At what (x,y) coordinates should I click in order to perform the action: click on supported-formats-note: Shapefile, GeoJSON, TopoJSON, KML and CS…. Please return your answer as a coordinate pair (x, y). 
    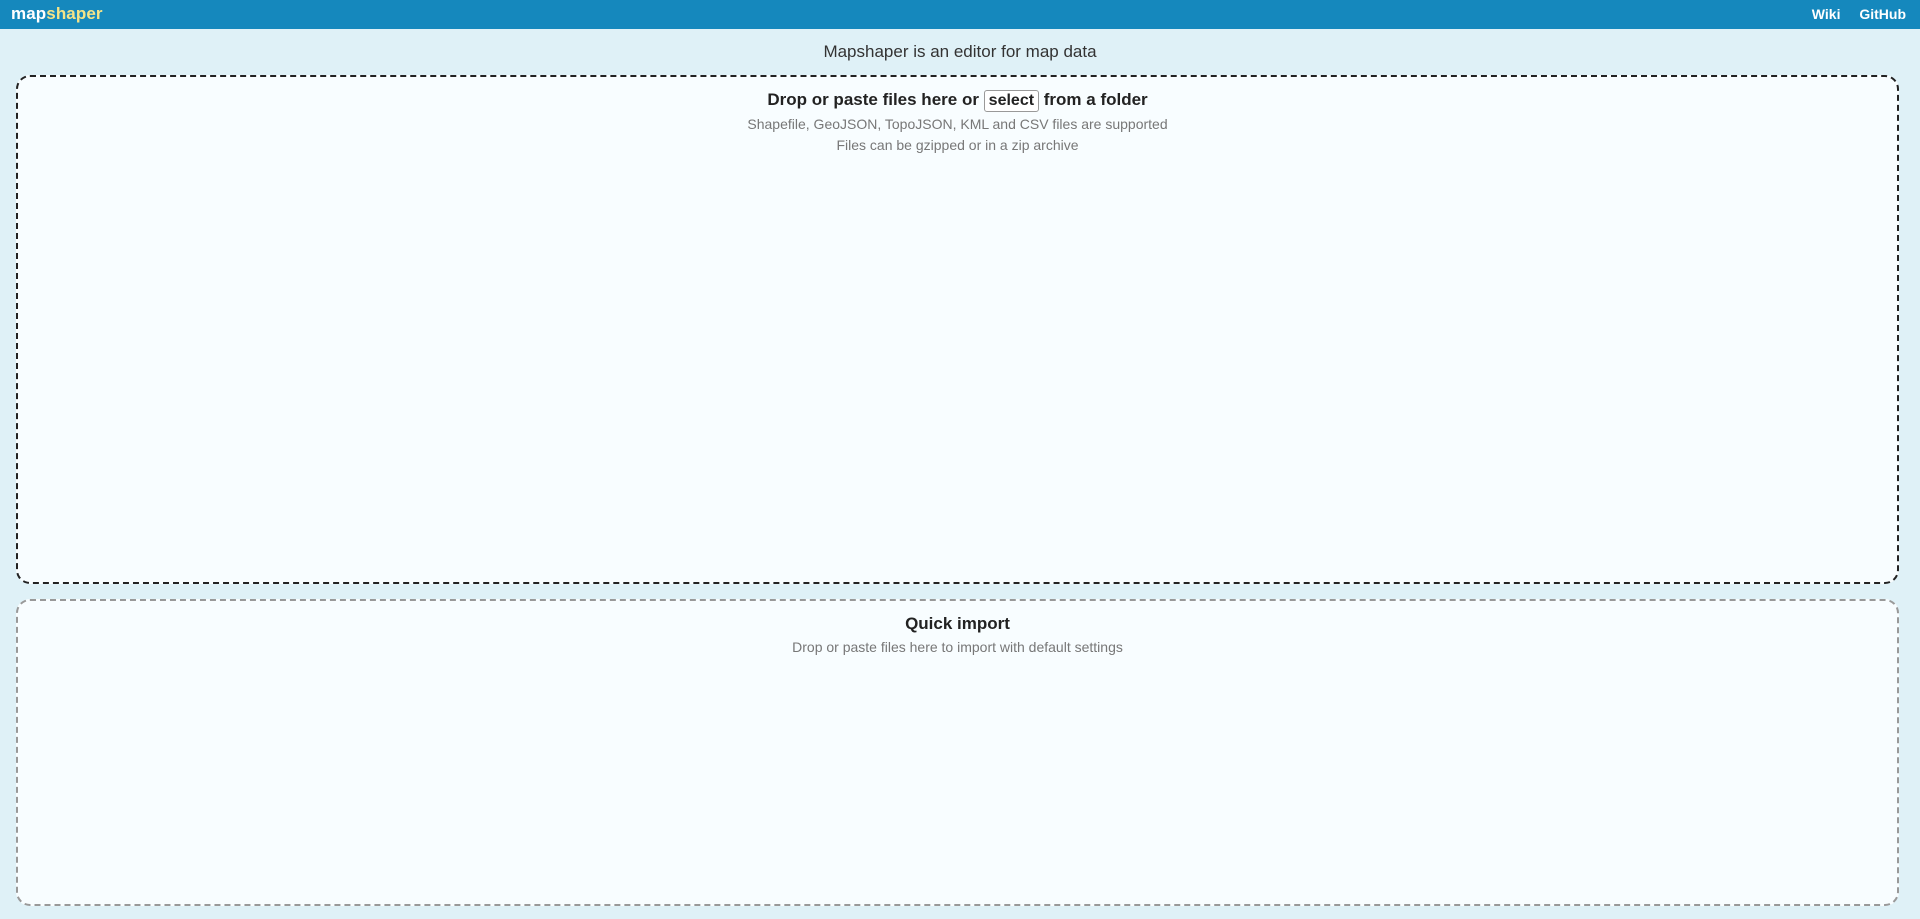
    Looking at the image, I should click on (957, 124).